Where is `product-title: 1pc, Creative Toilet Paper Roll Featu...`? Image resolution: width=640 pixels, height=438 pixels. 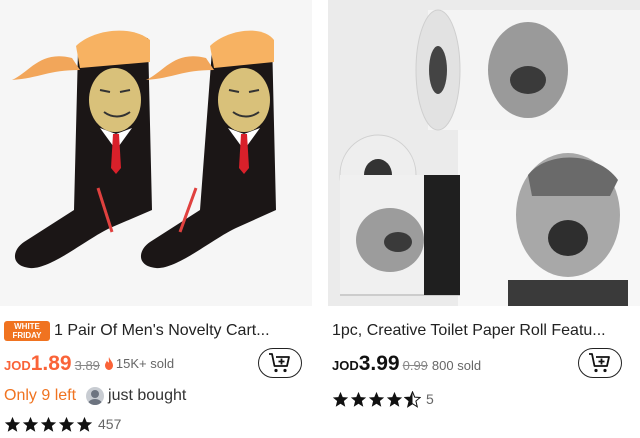
product-title: 1pc, Creative Toilet Paper Roll Featu... is located at coordinates (469, 331).